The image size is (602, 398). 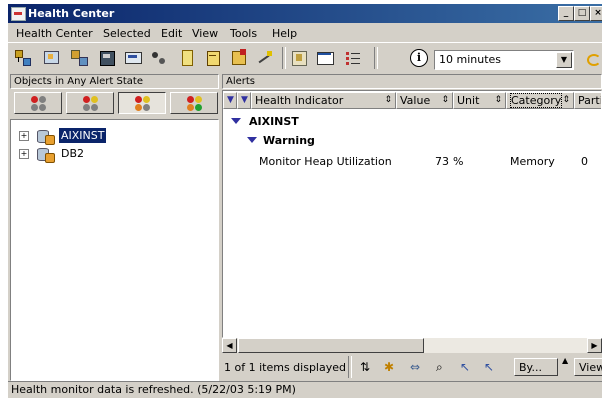 I want to click on wizard-icon, so click(x=265, y=58).